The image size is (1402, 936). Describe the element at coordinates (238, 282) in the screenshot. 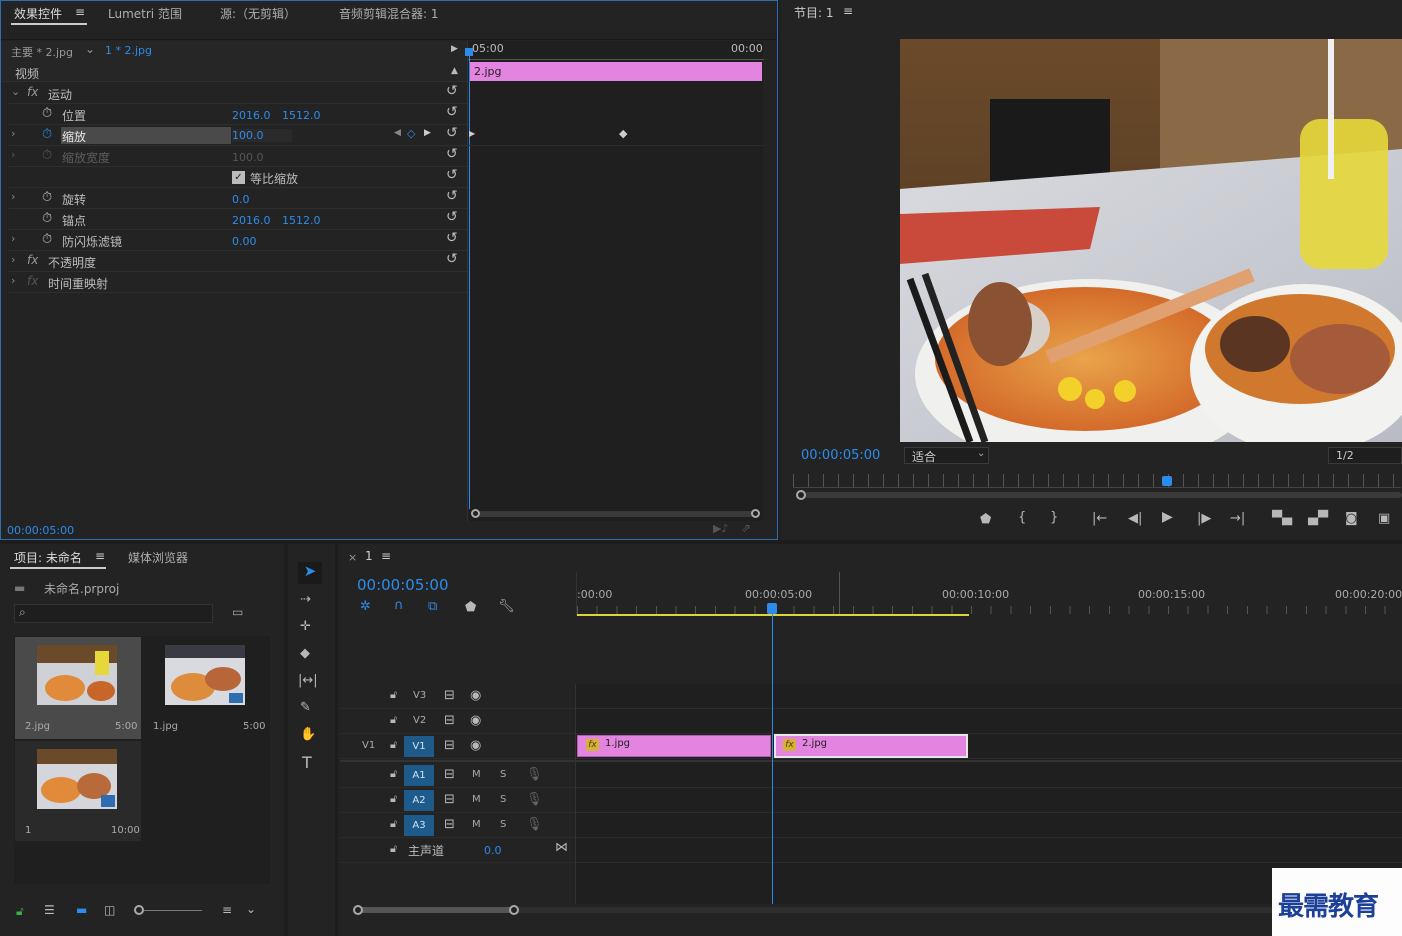

I see `time-remap-row: › fx 时间重映射` at that location.